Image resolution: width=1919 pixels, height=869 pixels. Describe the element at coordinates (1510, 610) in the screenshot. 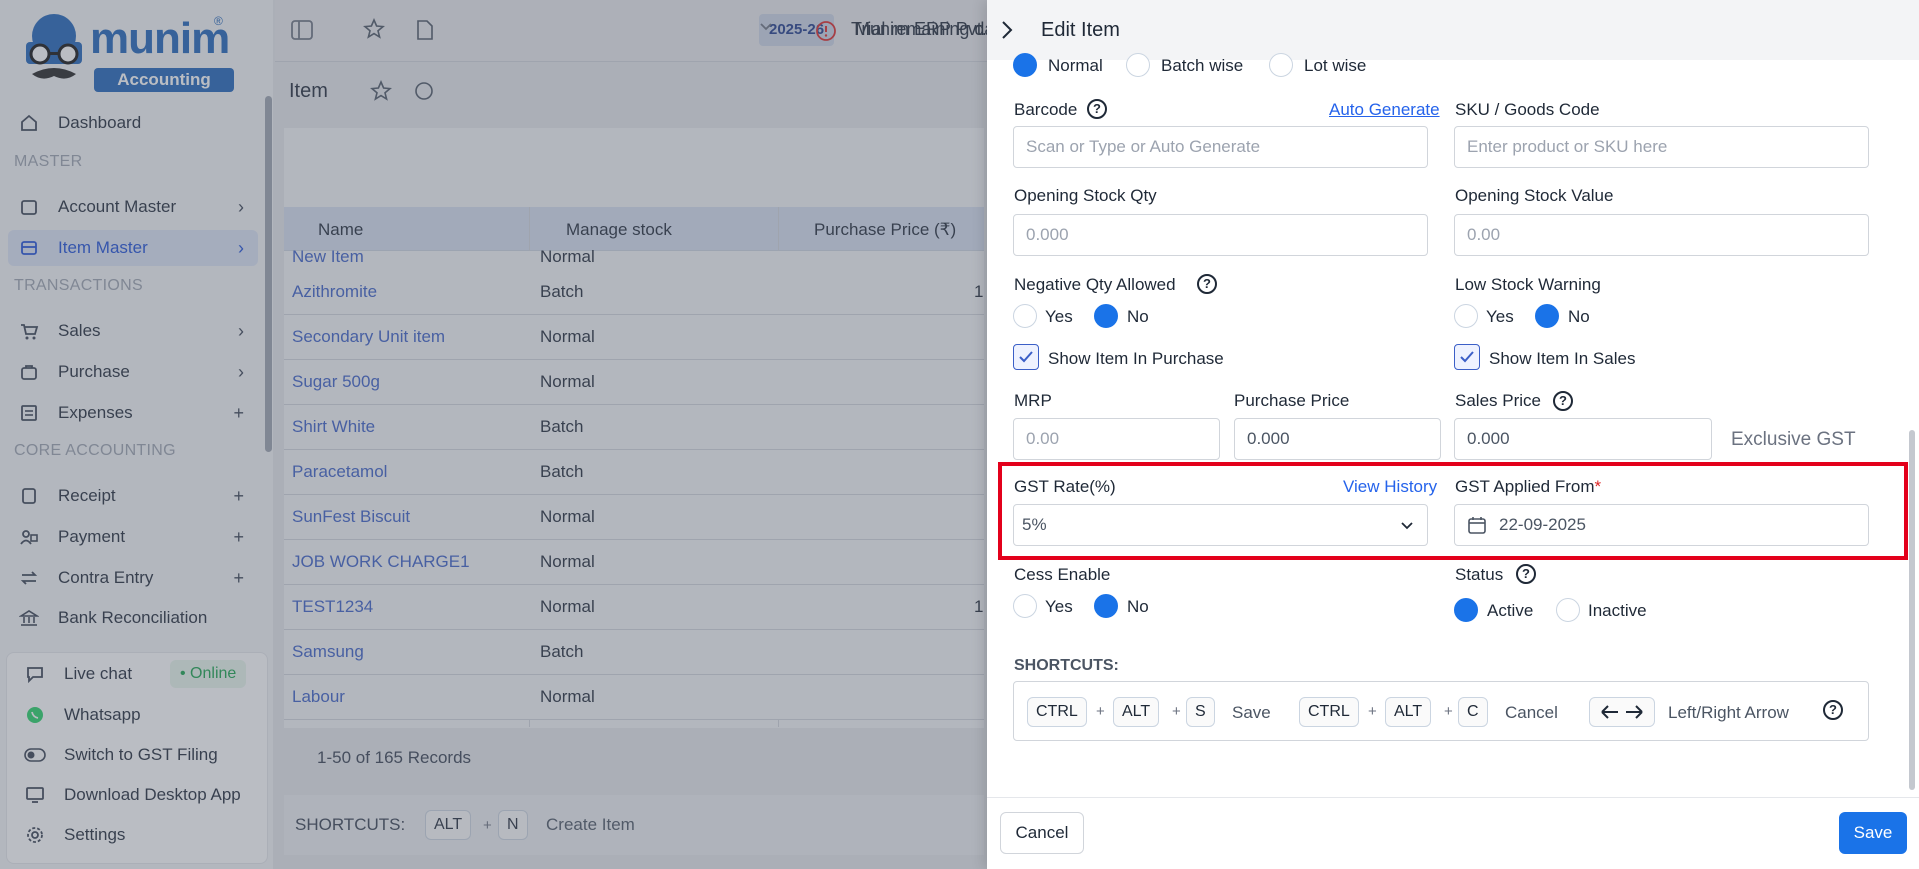

I see `radio-label: Active` at that location.